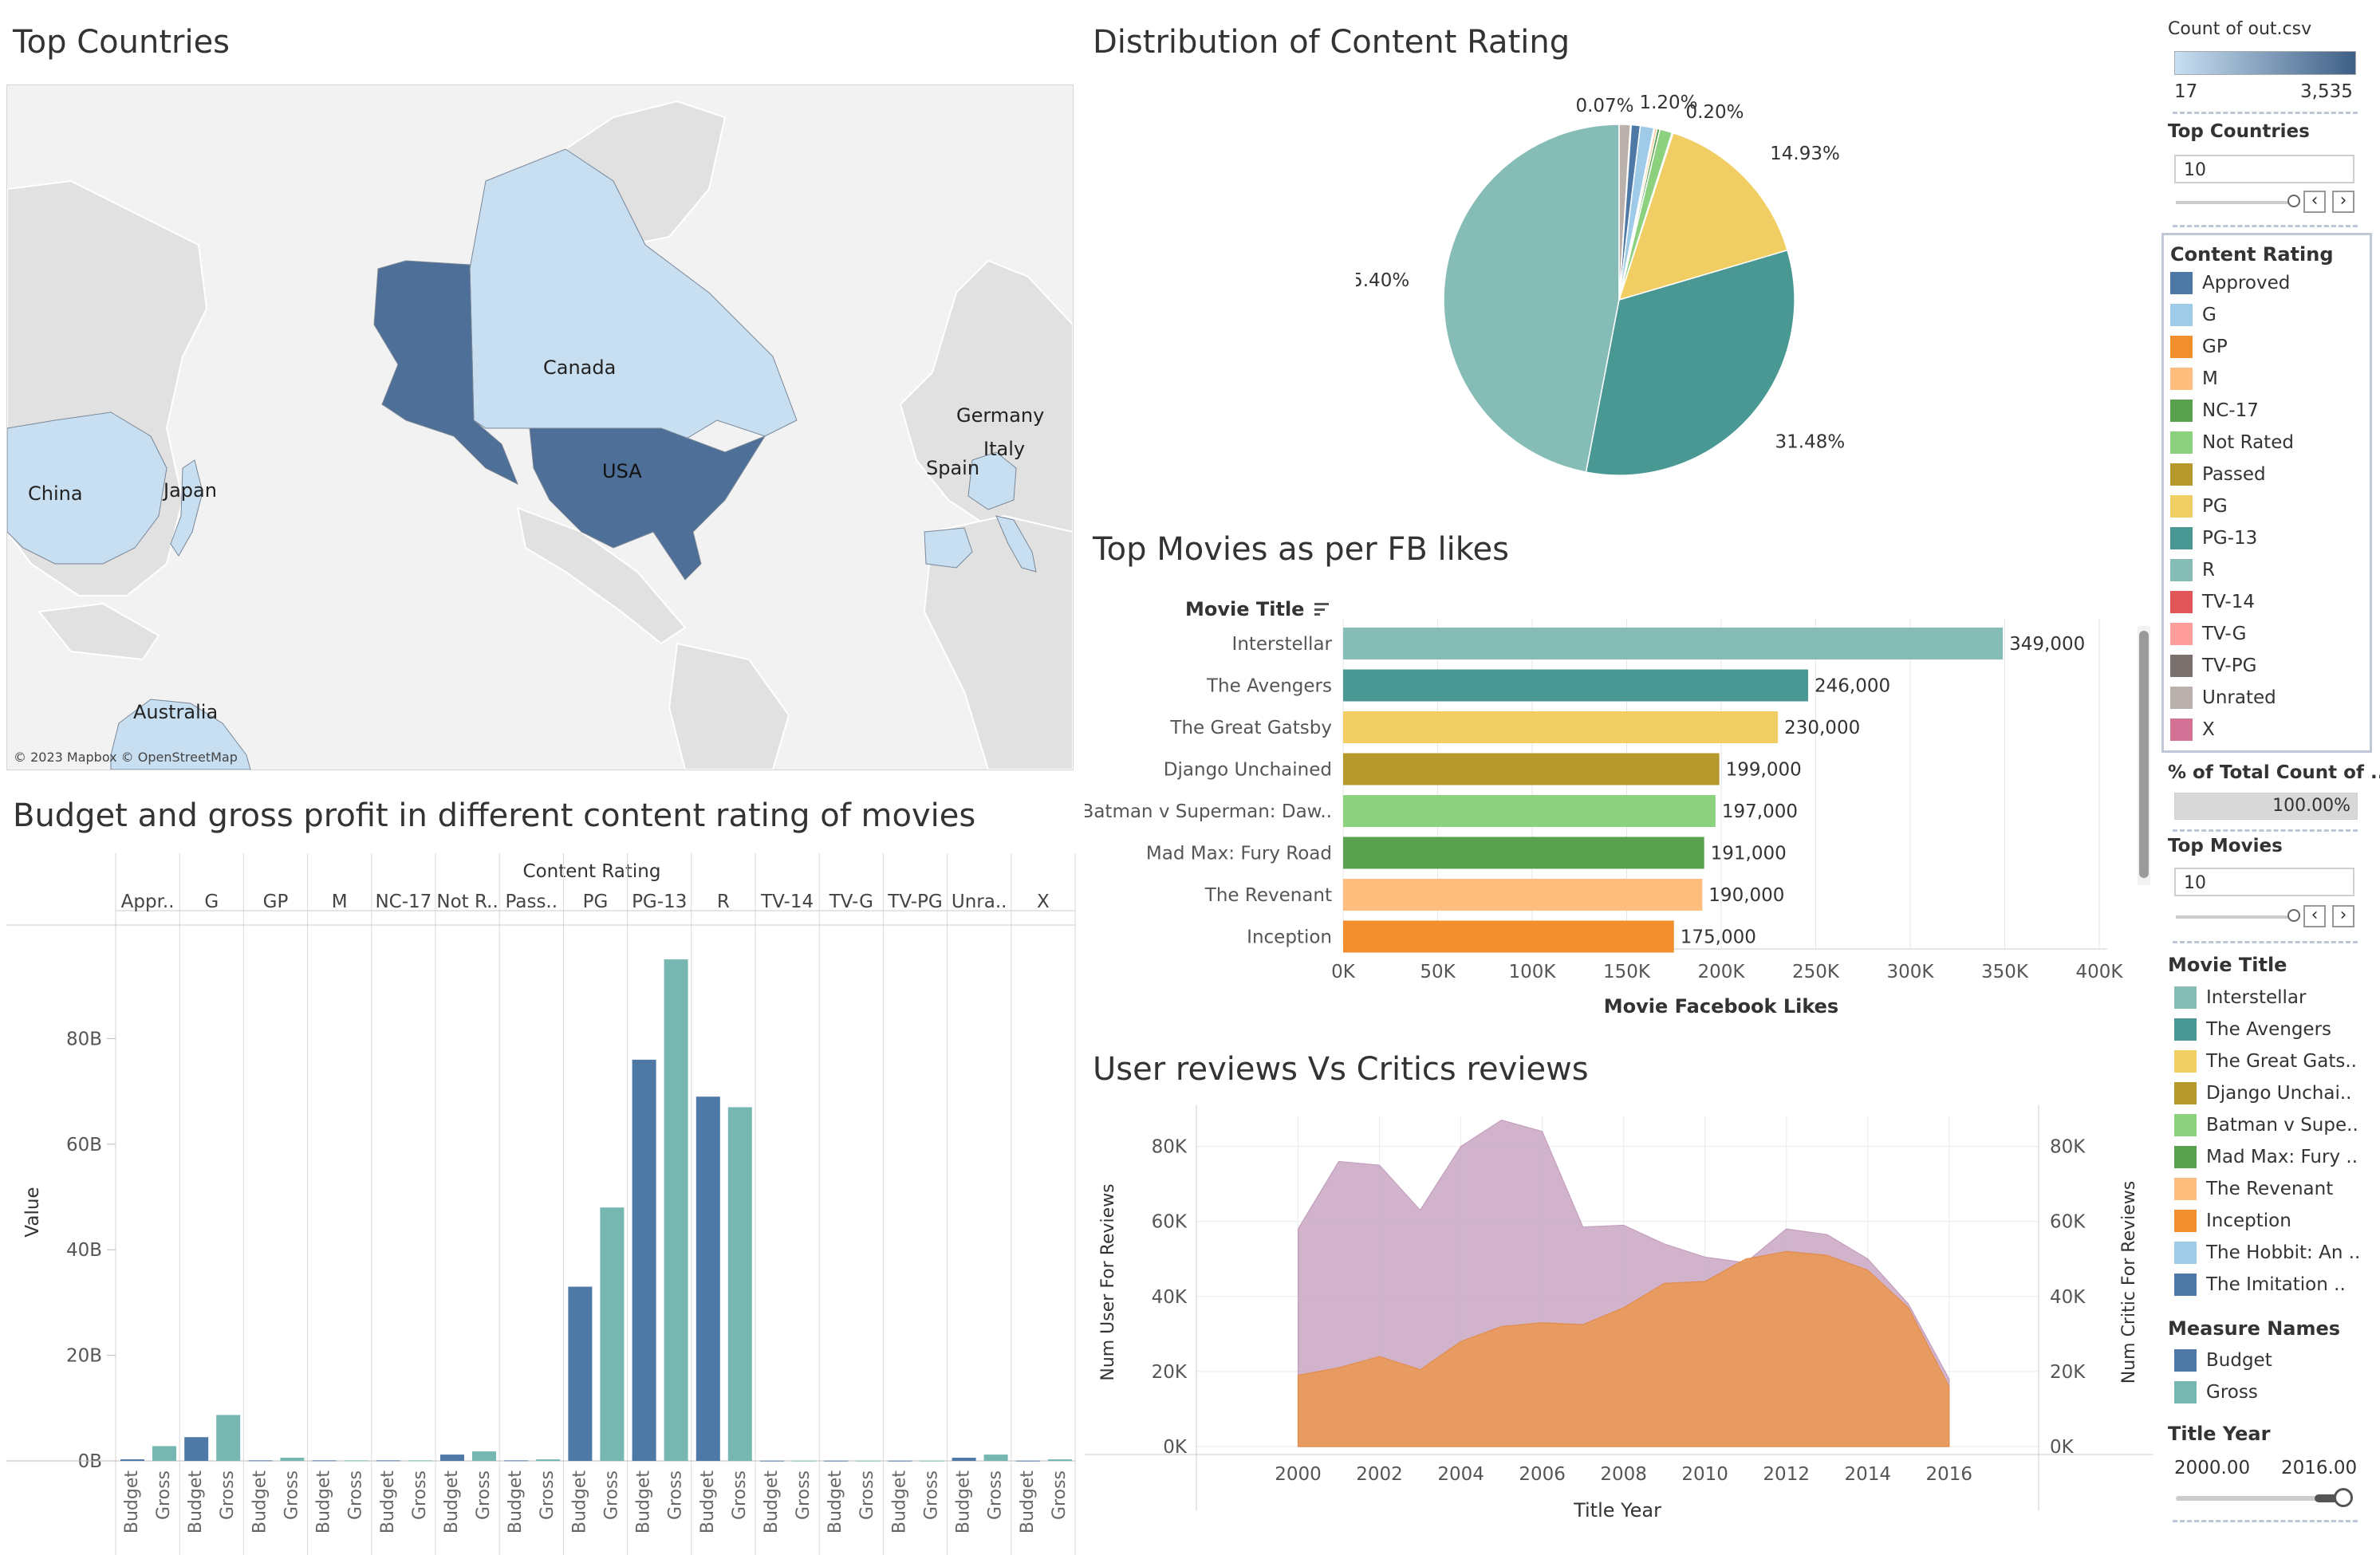 Image resolution: width=2380 pixels, height=1555 pixels. I want to click on y-tick-label-right: 20K, so click(2068, 1372).